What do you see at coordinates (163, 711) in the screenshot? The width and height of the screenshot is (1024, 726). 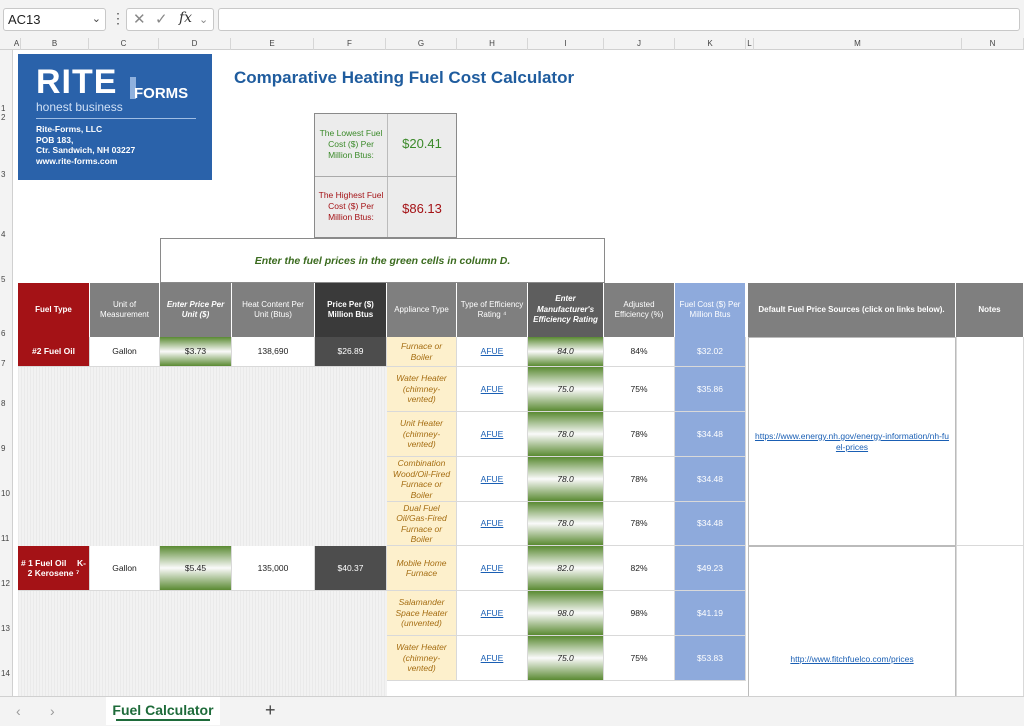 I see `tab-fuel-calculator: Fuel Calculator` at bounding box center [163, 711].